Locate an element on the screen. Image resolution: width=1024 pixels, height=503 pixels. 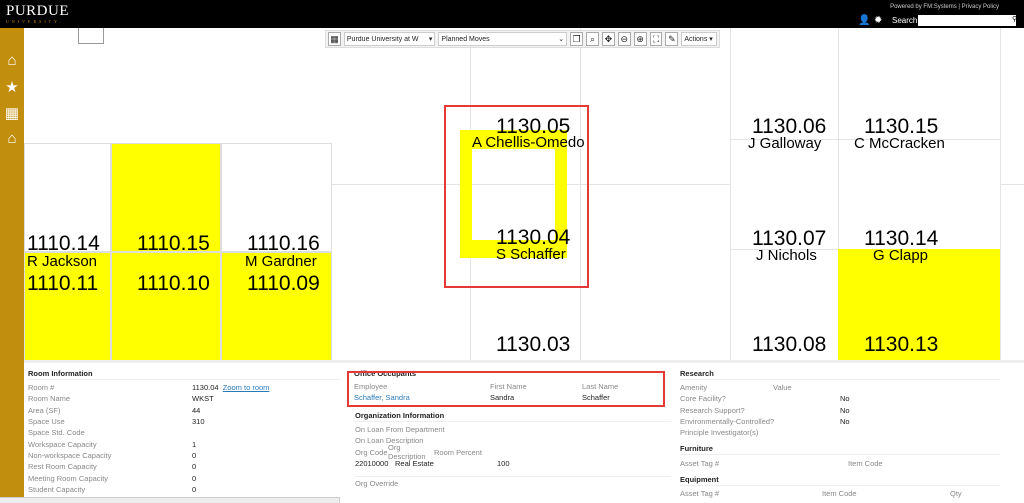
field-row: Student Capacity 0 is located at coordinates (184, 489).